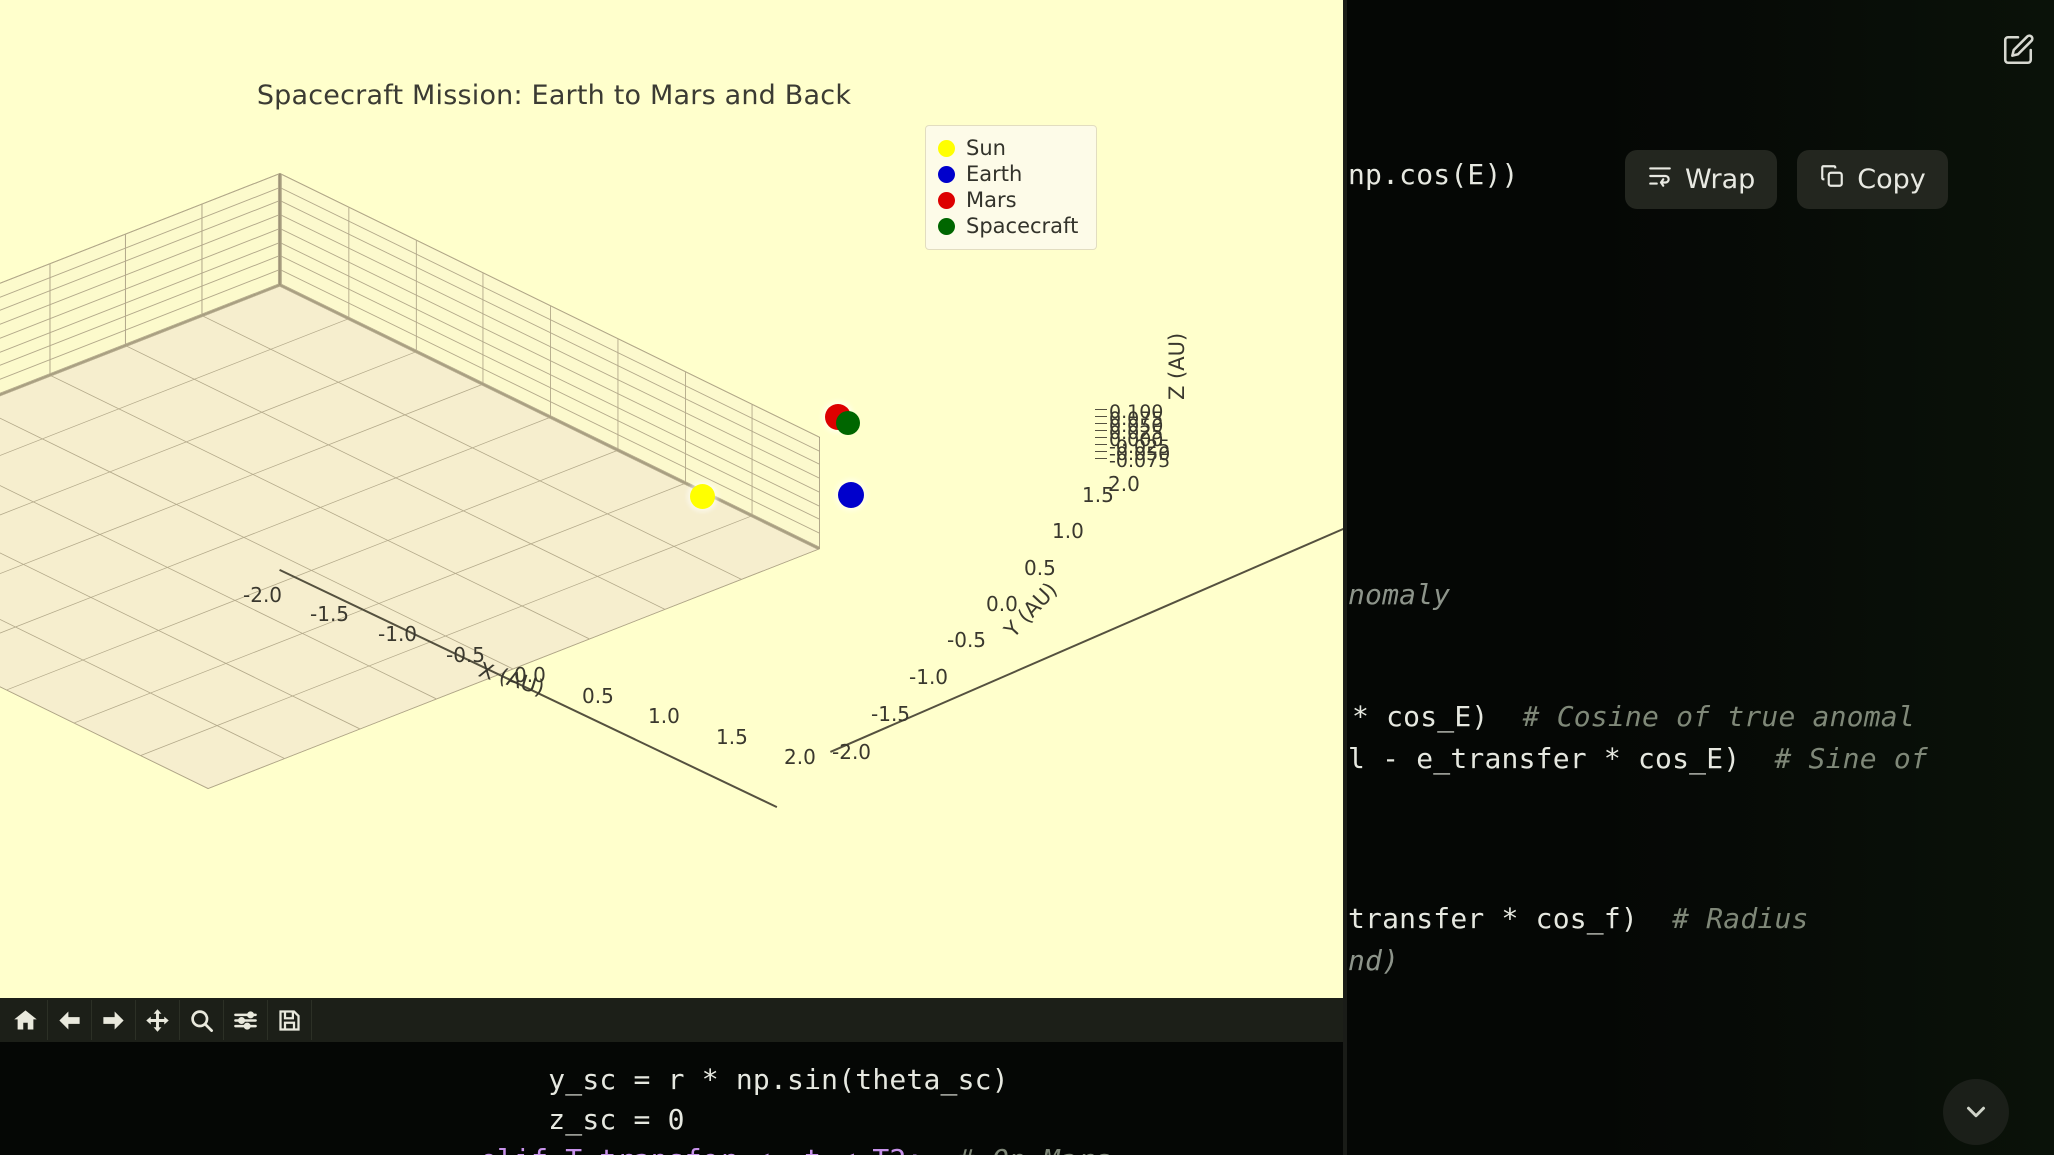  Describe the element at coordinates (994, 174) in the screenshot. I see `legend-label: Earth` at that location.